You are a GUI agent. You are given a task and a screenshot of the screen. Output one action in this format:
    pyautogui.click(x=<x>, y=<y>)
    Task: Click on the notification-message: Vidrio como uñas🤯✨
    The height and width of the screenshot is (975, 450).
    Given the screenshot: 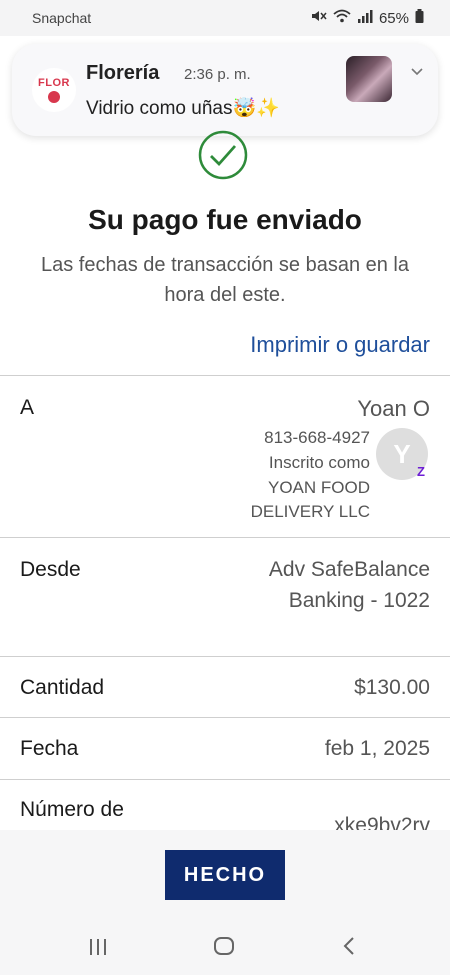 What is the action you would take?
    pyautogui.click(x=183, y=108)
    